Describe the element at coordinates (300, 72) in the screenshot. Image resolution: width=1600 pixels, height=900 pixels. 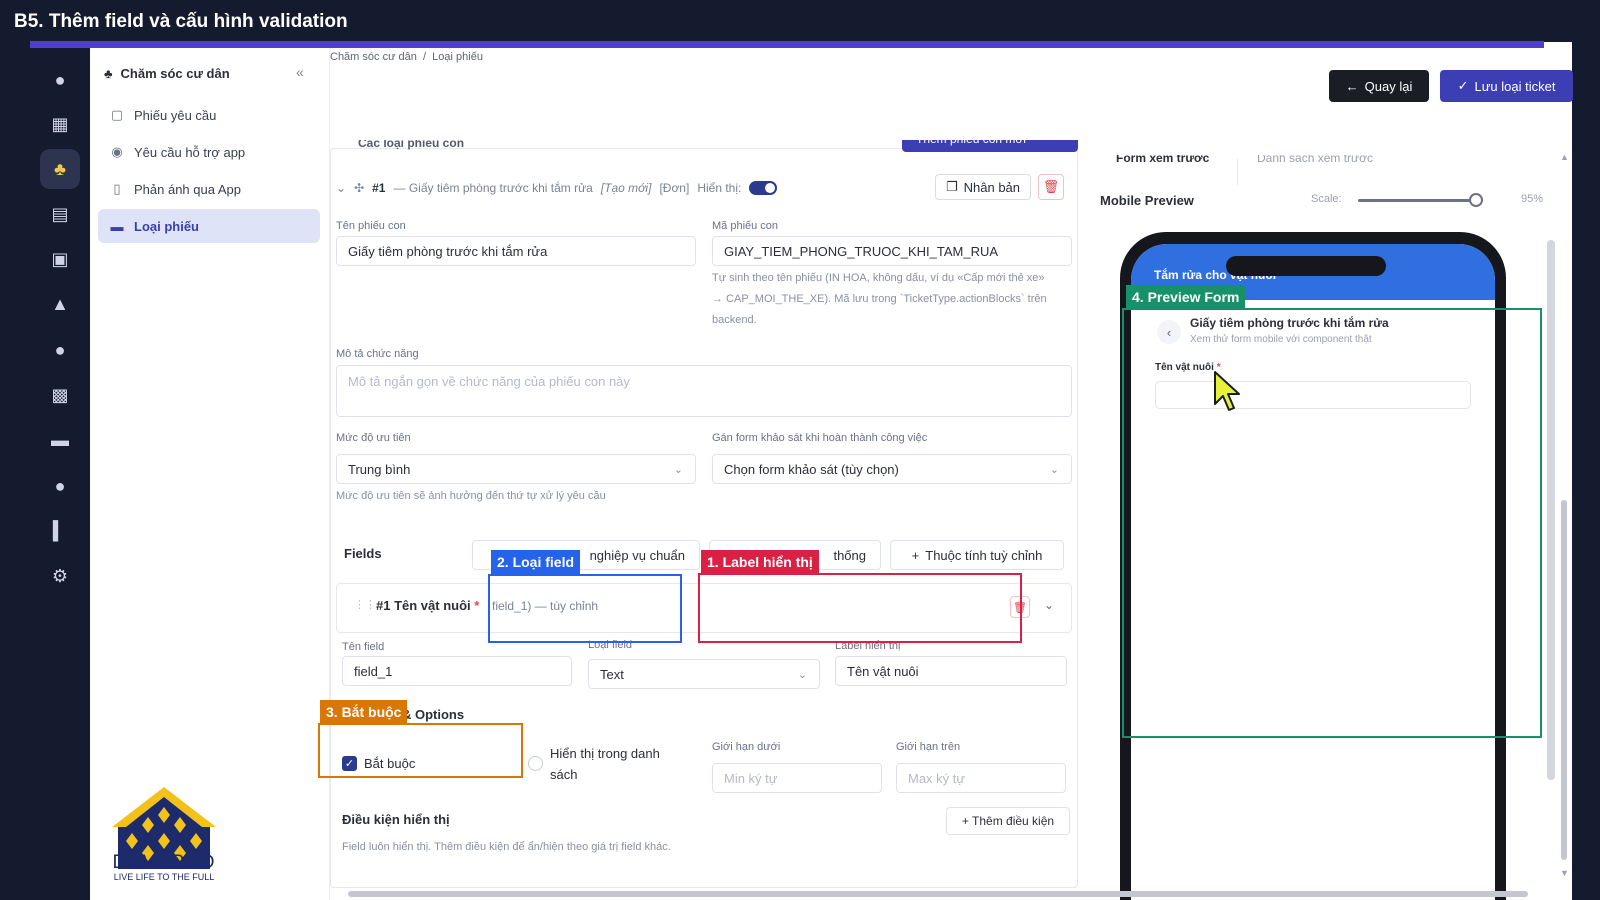
I see `collapse-icon: «` at that location.